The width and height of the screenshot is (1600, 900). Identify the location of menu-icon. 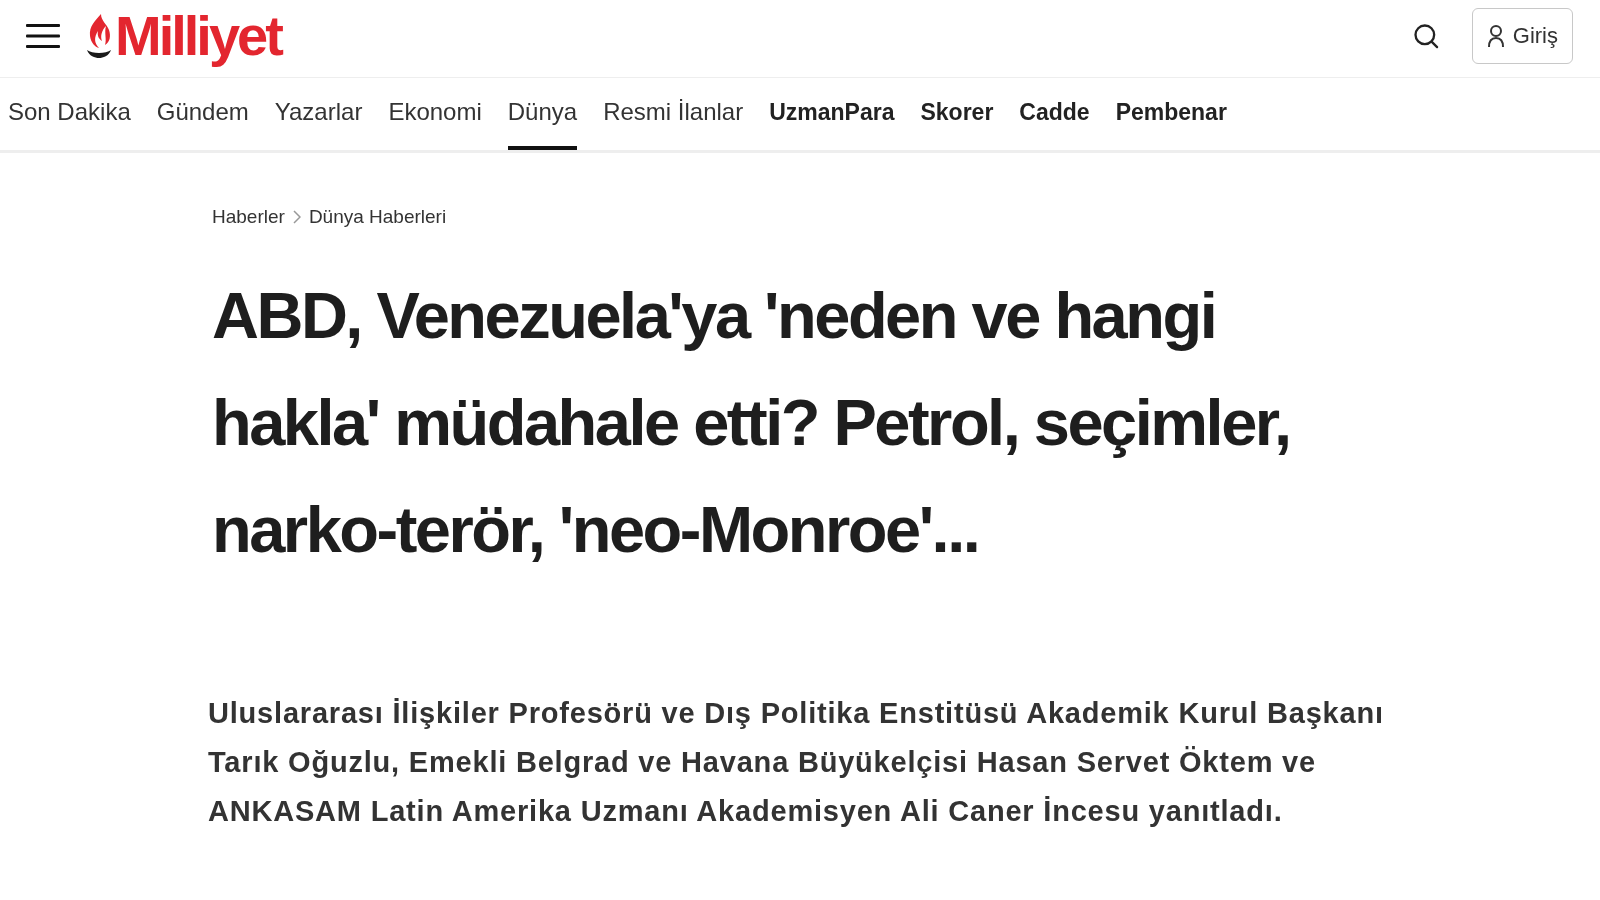
(43, 35).